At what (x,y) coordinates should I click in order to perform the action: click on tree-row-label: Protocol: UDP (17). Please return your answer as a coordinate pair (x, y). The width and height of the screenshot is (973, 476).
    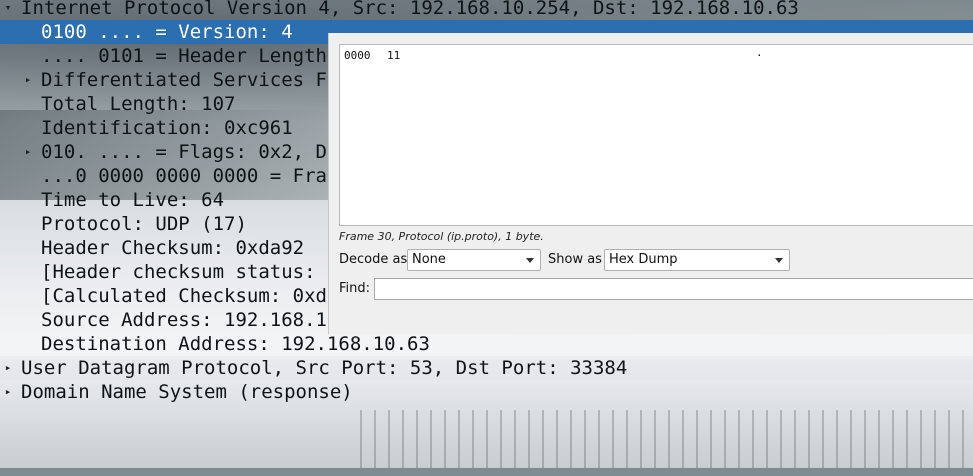
    Looking at the image, I should click on (144, 224).